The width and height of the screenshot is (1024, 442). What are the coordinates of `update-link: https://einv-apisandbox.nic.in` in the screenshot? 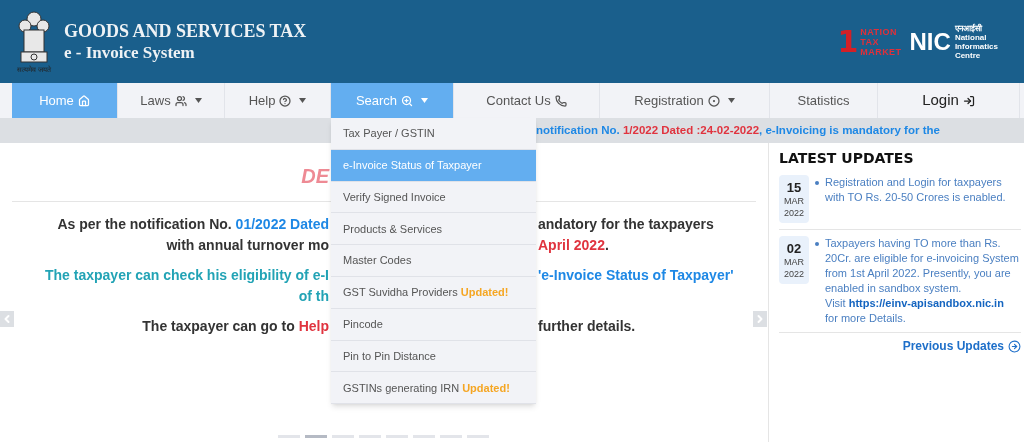 It's located at (926, 303).